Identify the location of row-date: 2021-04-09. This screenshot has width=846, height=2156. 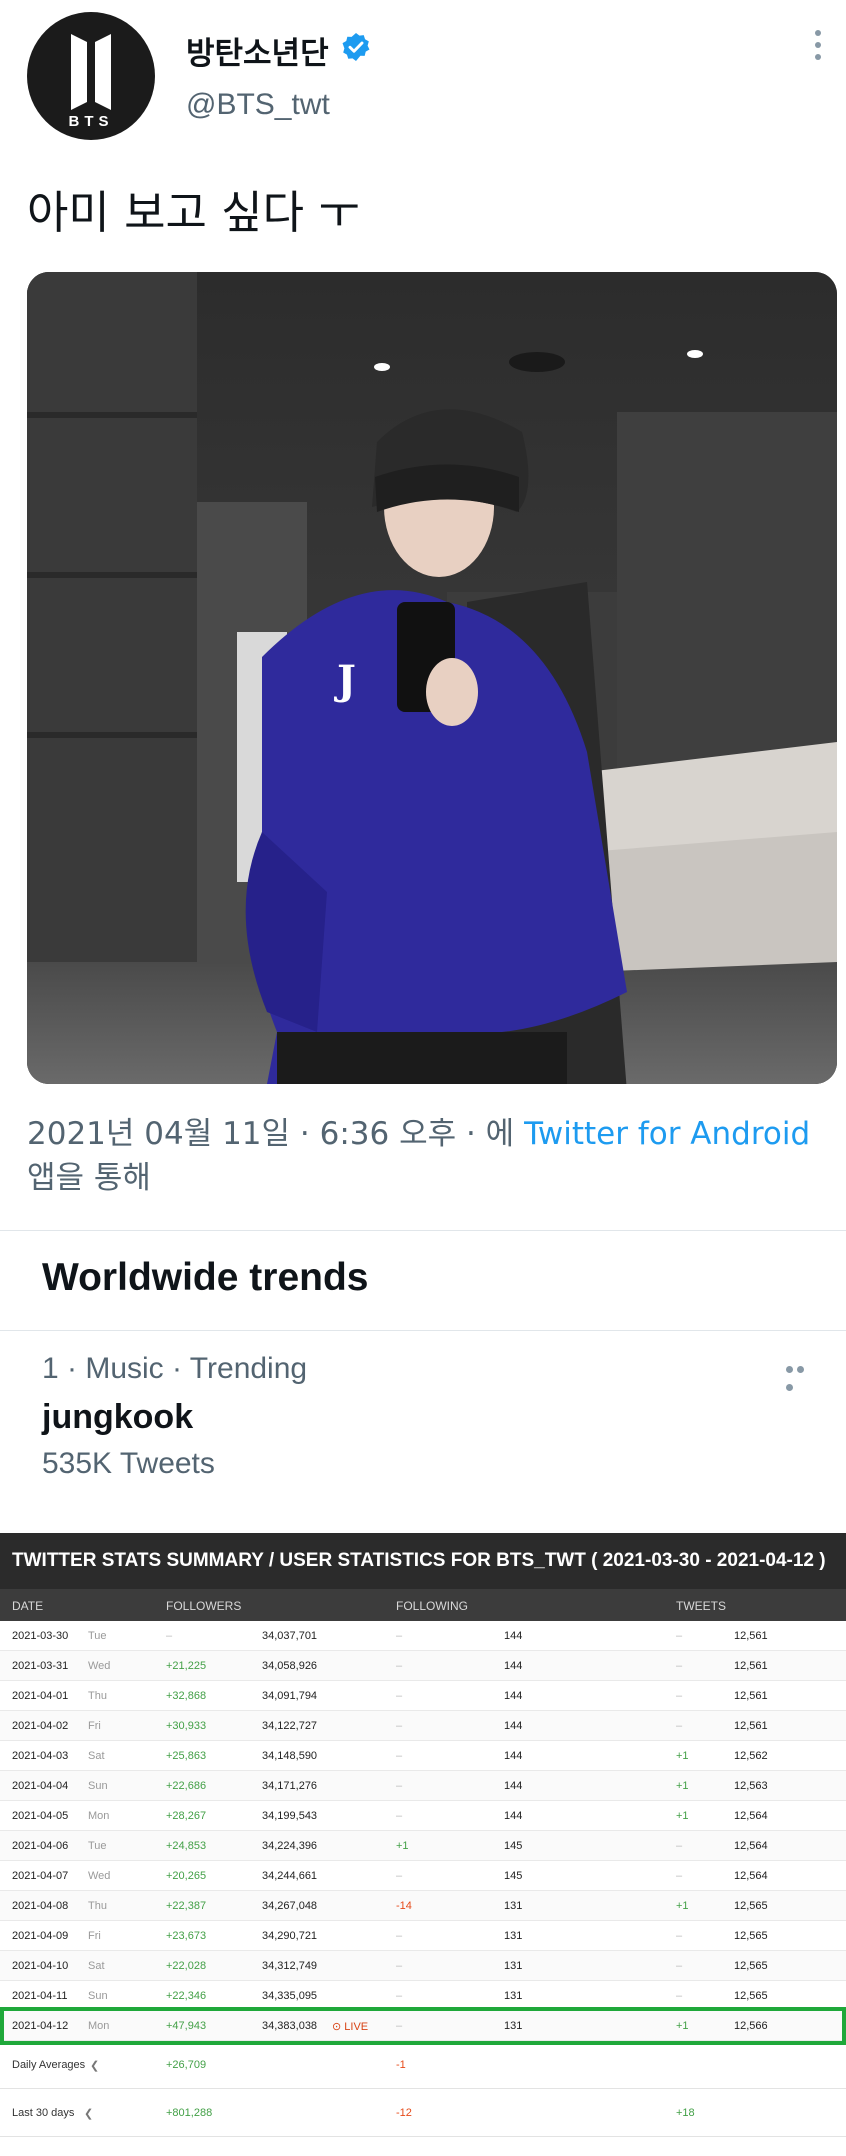
(40, 1936).